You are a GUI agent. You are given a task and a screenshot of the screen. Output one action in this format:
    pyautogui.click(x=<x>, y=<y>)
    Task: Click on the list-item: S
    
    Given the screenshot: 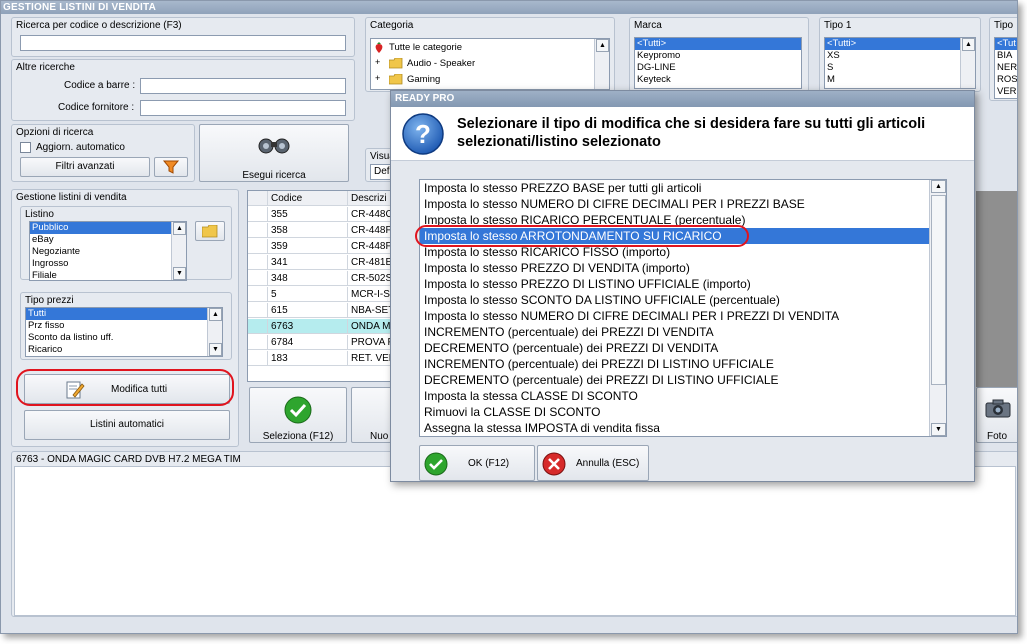 What is the action you would take?
    pyautogui.click(x=900, y=68)
    